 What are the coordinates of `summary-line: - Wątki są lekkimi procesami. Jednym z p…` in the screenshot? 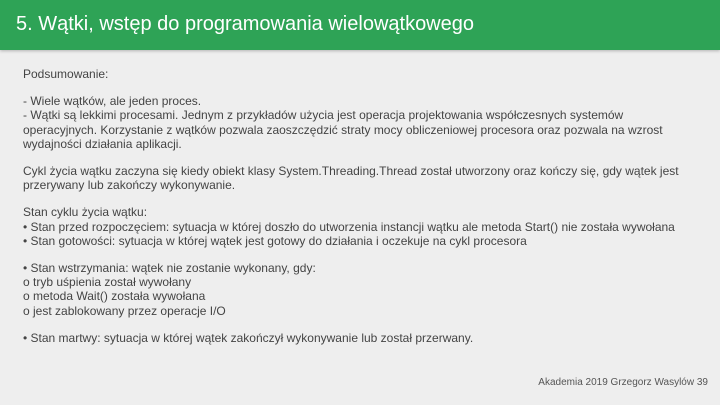 It's located at (323, 115).